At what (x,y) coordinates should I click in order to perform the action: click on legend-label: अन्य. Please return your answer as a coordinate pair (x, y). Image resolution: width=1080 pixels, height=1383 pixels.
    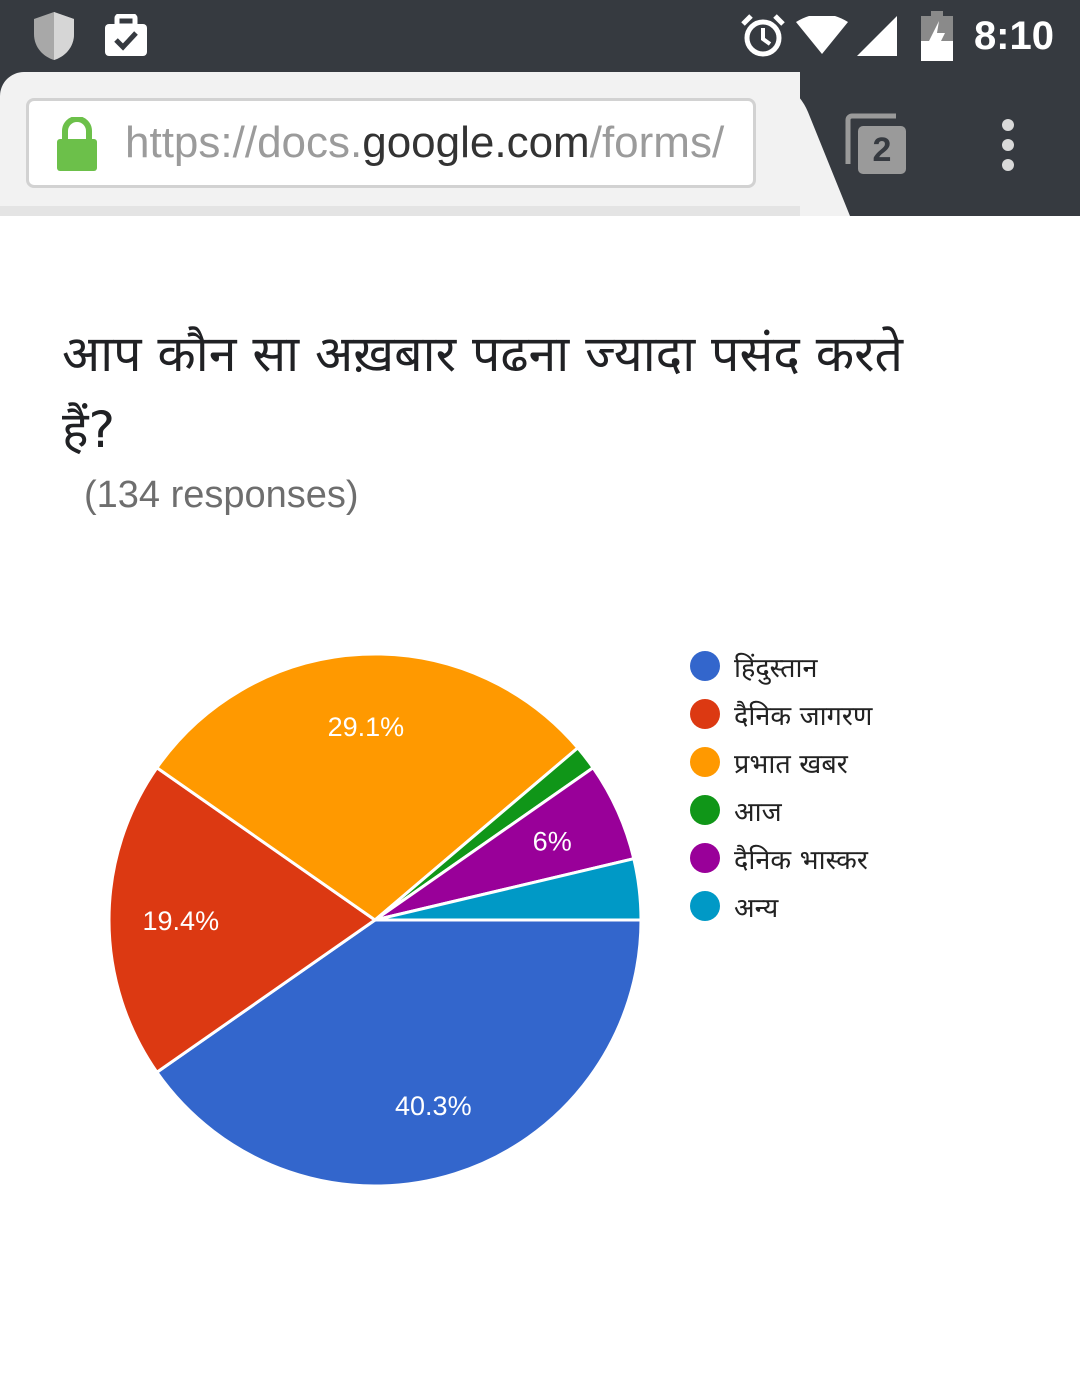
    Looking at the image, I should click on (756, 908).